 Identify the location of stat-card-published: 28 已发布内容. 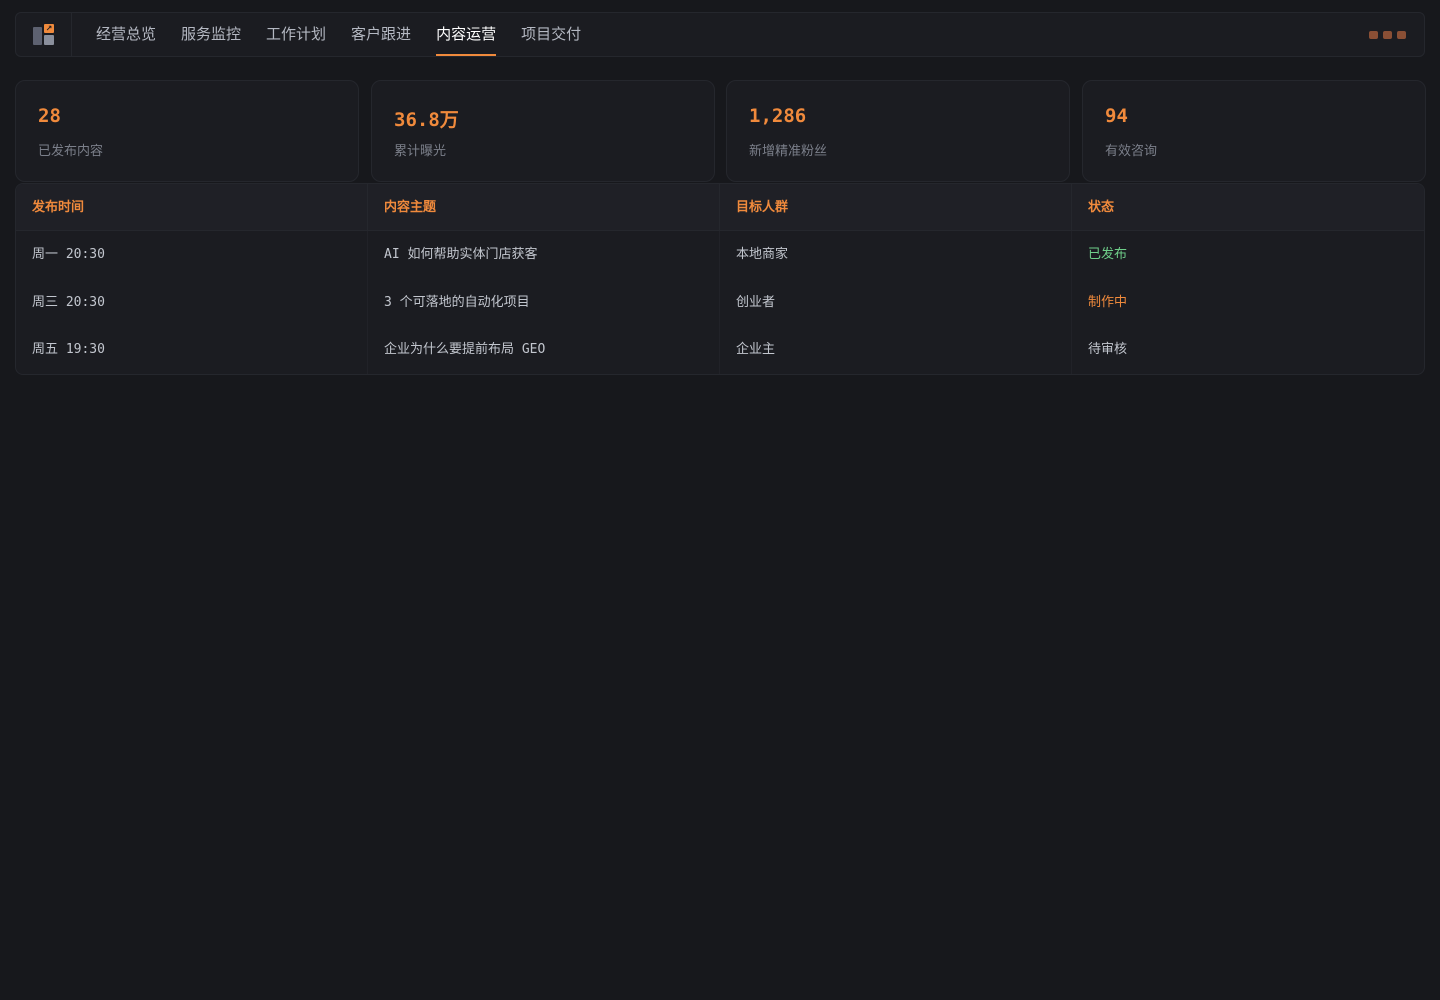
(187, 131).